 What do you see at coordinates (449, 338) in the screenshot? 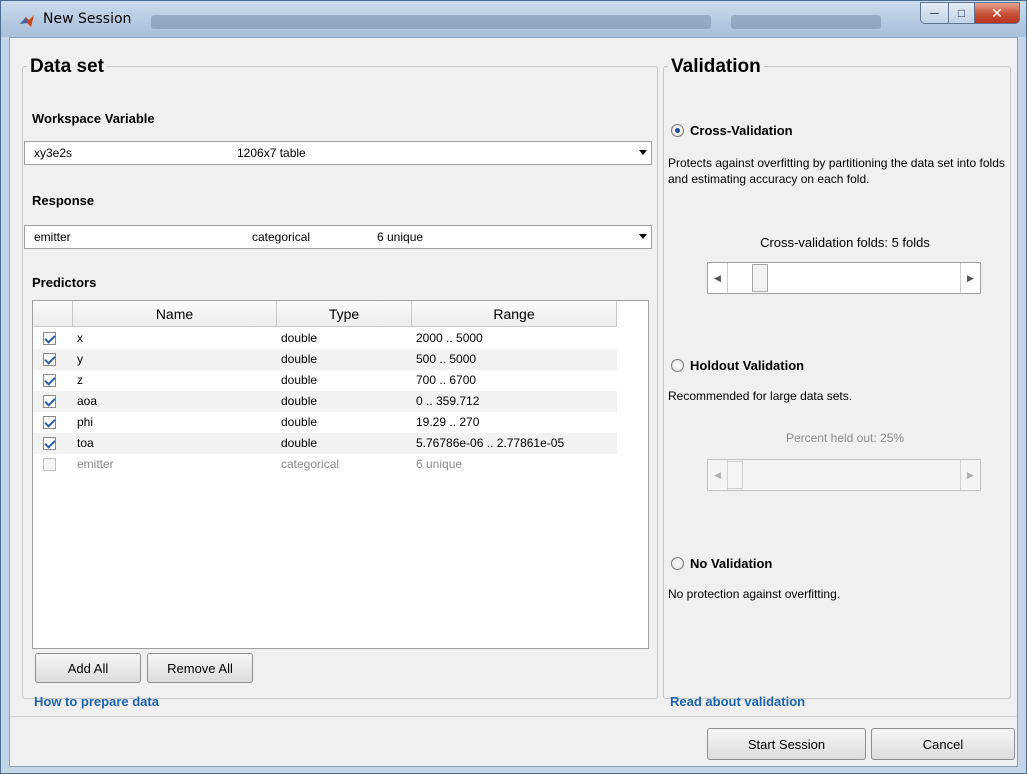
I see `row-range: 2000 .. 5000` at bounding box center [449, 338].